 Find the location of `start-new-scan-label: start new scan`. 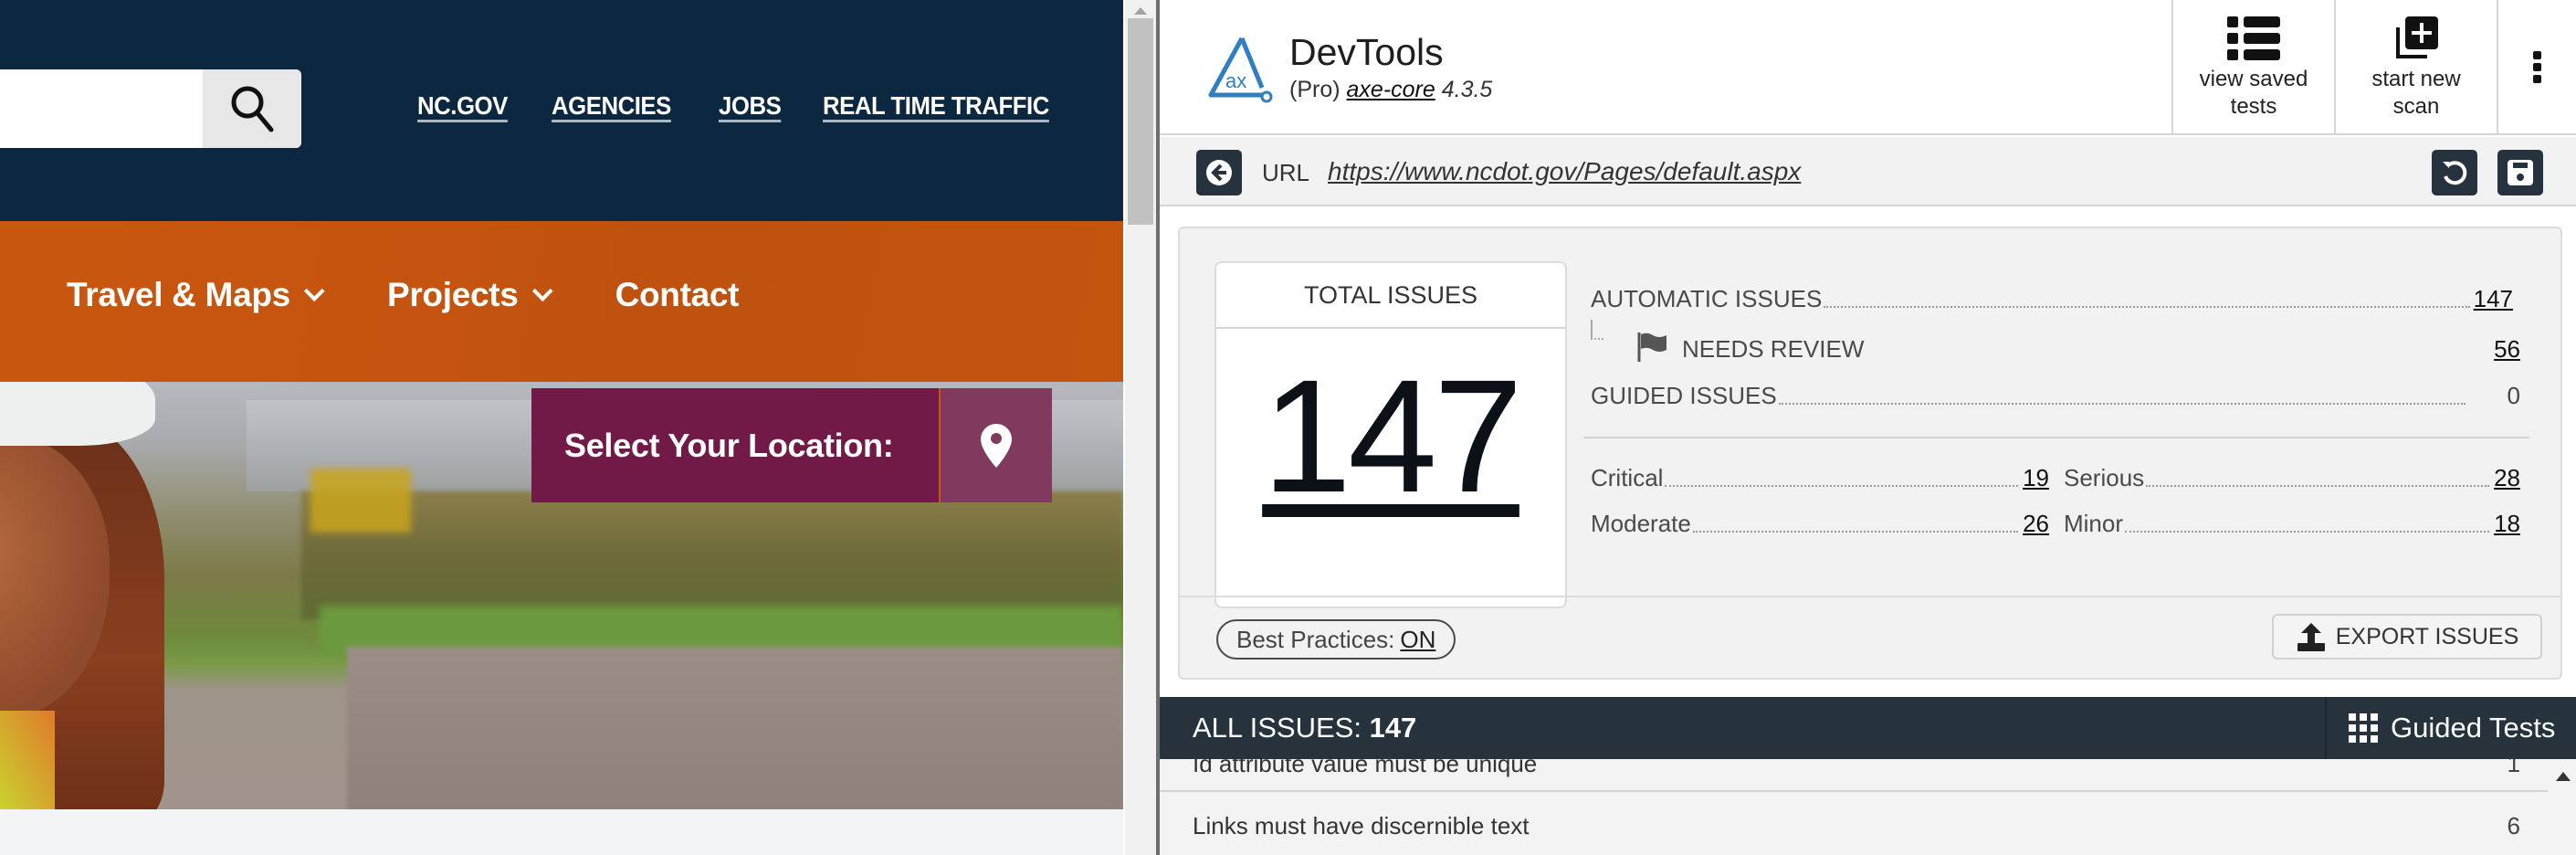

start-new-scan-label: start new scan is located at coordinates (2416, 93).